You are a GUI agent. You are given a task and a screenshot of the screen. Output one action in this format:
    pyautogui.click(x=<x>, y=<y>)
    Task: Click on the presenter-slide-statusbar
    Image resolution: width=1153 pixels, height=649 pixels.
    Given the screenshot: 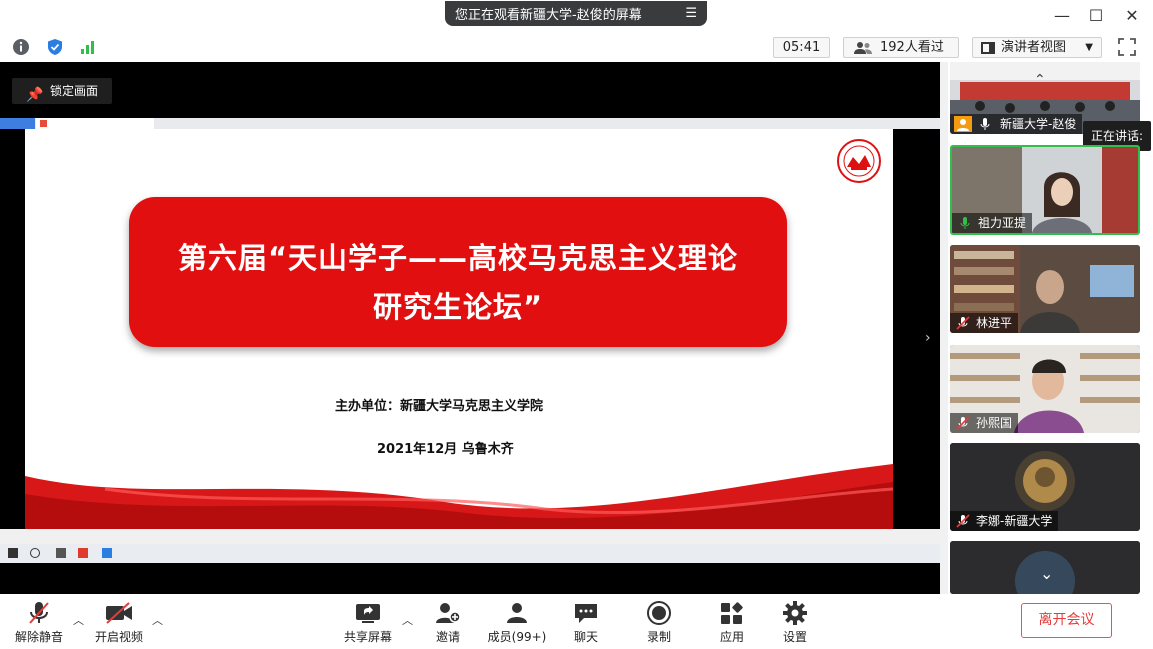 What is the action you would take?
    pyautogui.click(x=470, y=536)
    